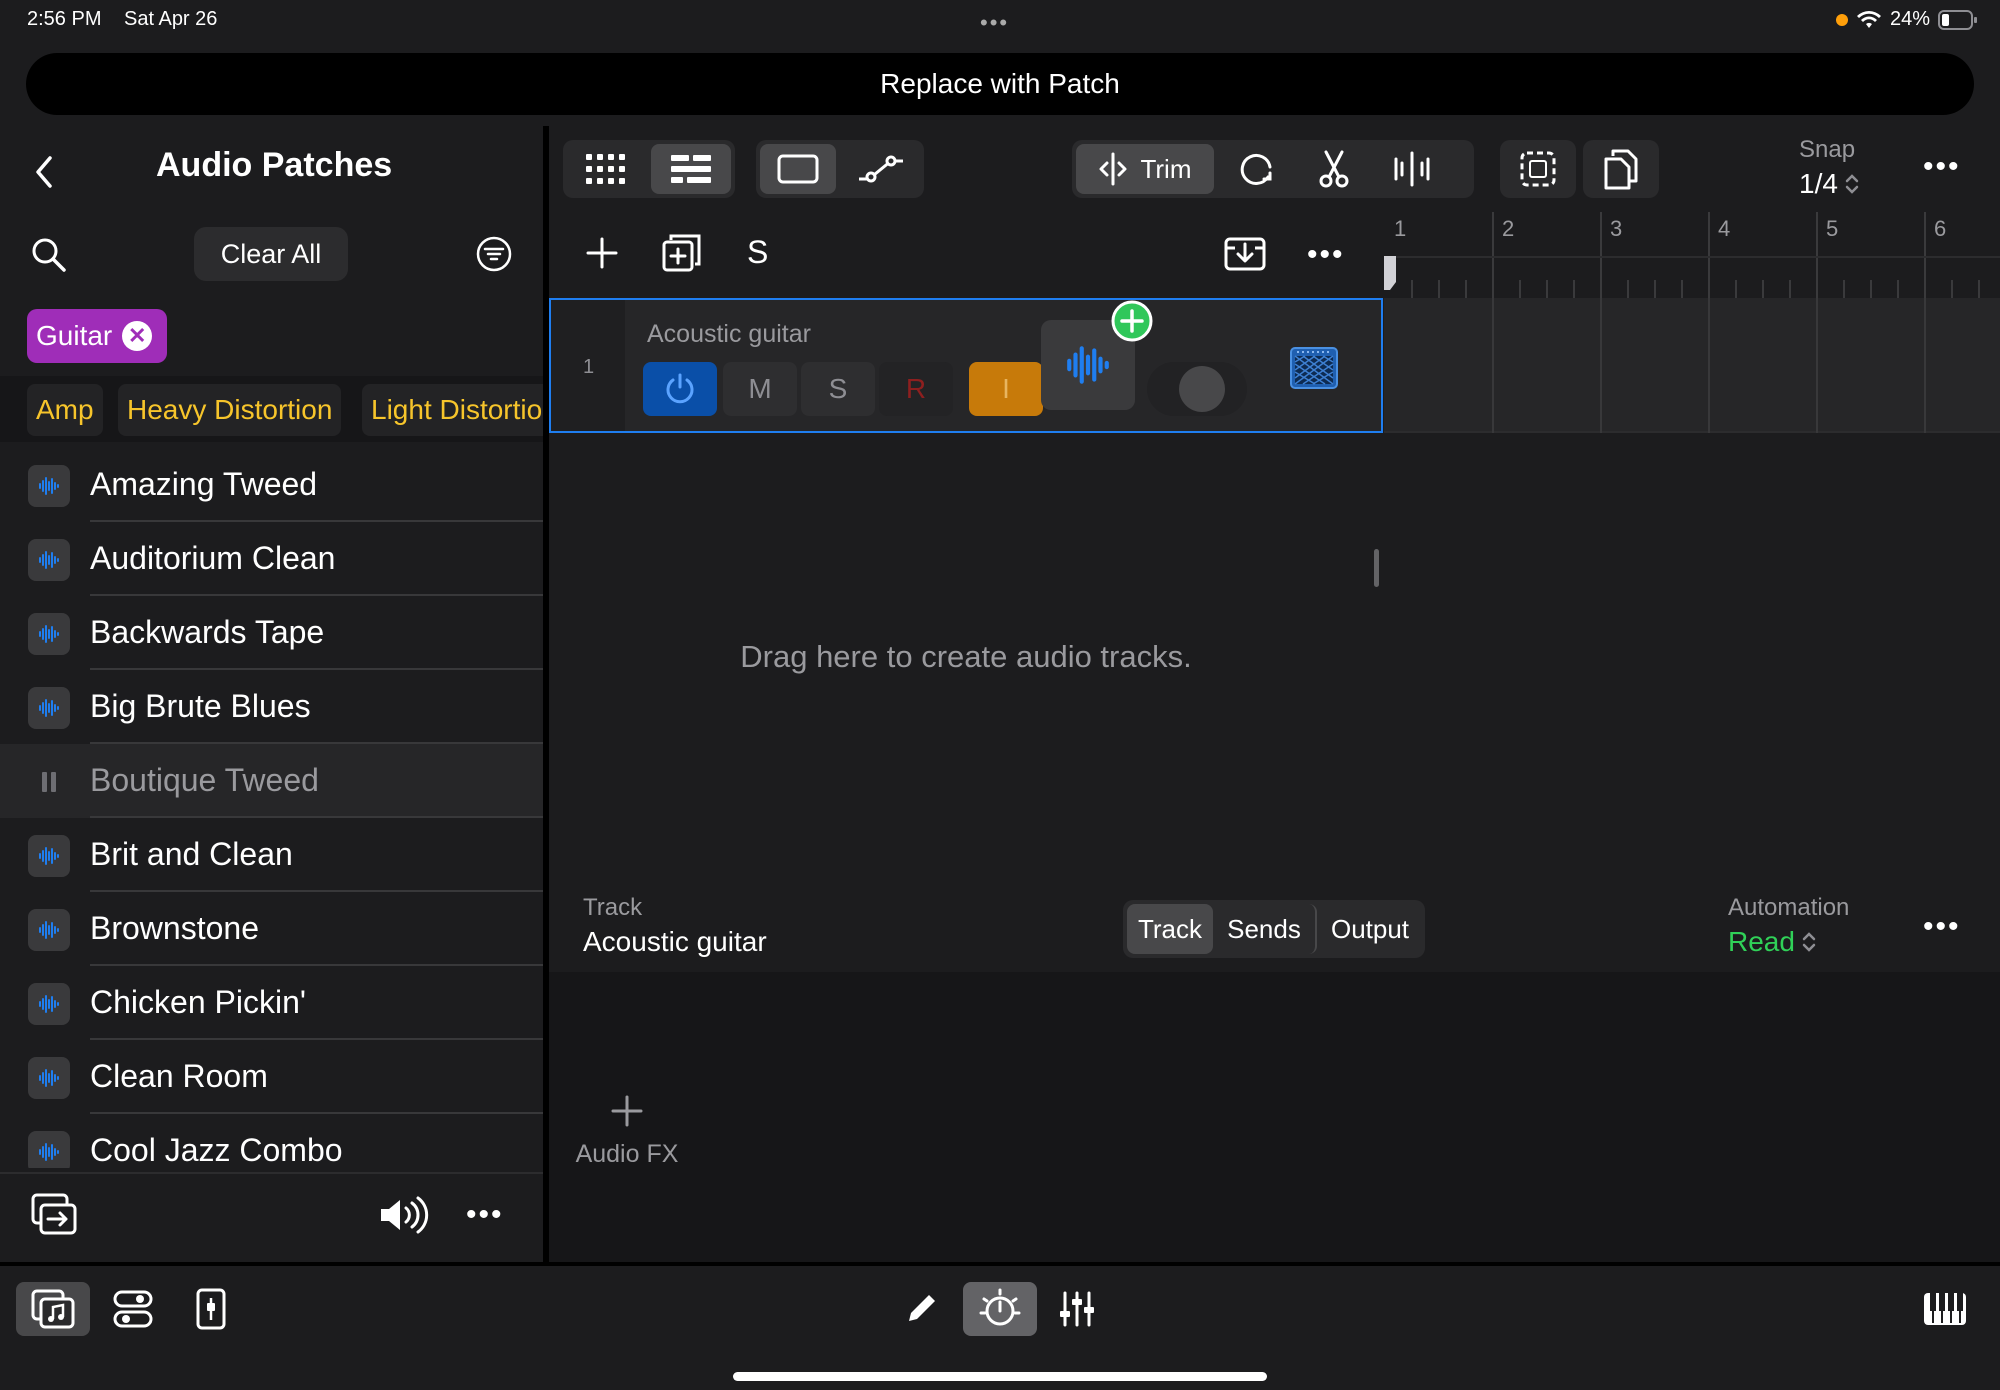  Describe the element at coordinates (1945, 1309) in the screenshot. I see `keyboard-icon` at that location.